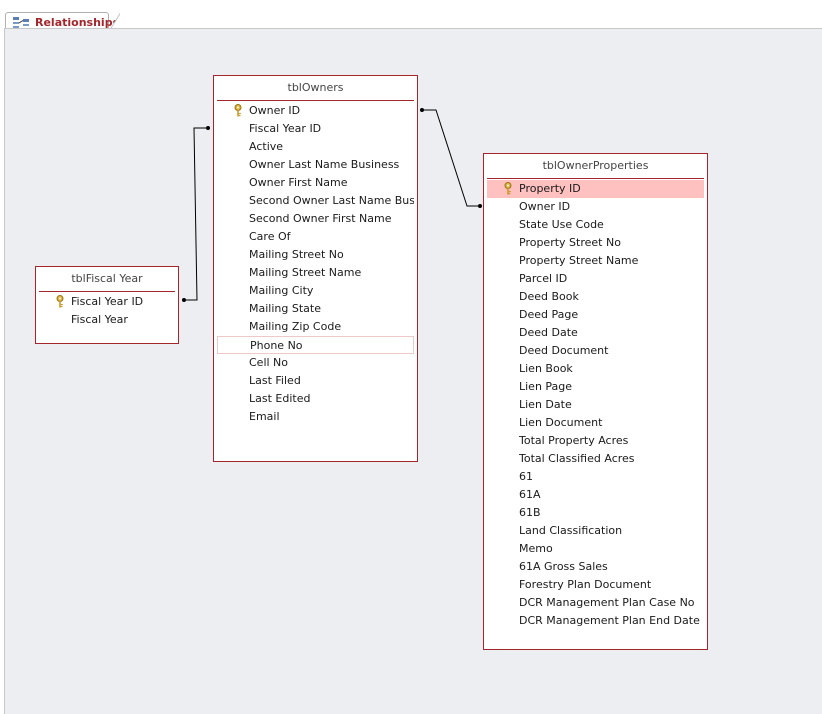  What do you see at coordinates (280, 398) in the screenshot?
I see `field-label: Last Edited` at bounding box center [280, 398].